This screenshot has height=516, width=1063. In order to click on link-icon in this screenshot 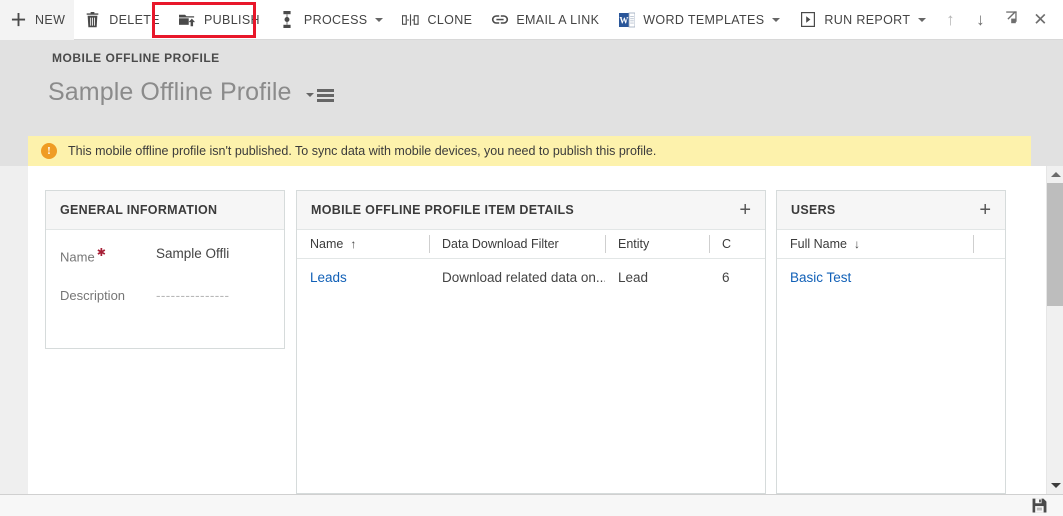, I will do `click(499, 19)`.